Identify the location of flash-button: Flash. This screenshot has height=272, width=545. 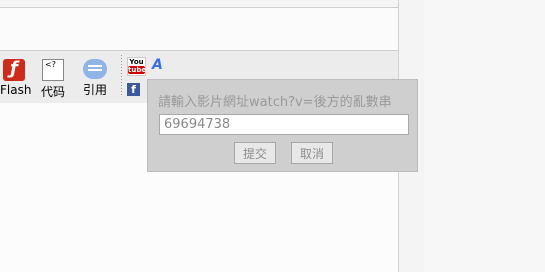
(16, 77).